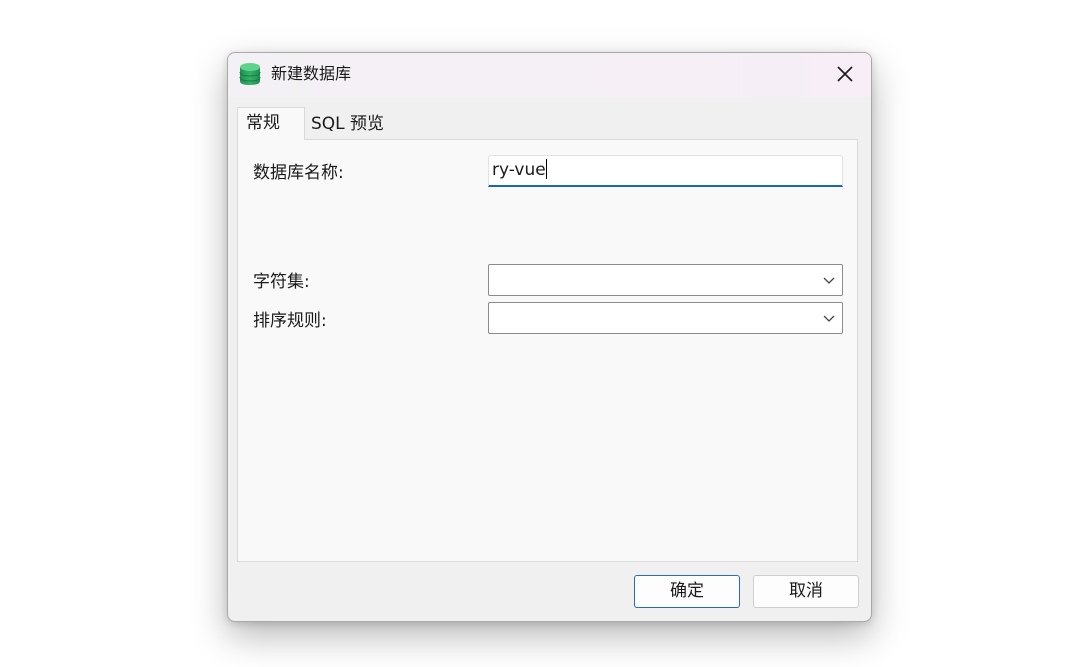 This screenshot has height=667, width=1077. I want to click on close-button, so click(845, 74).